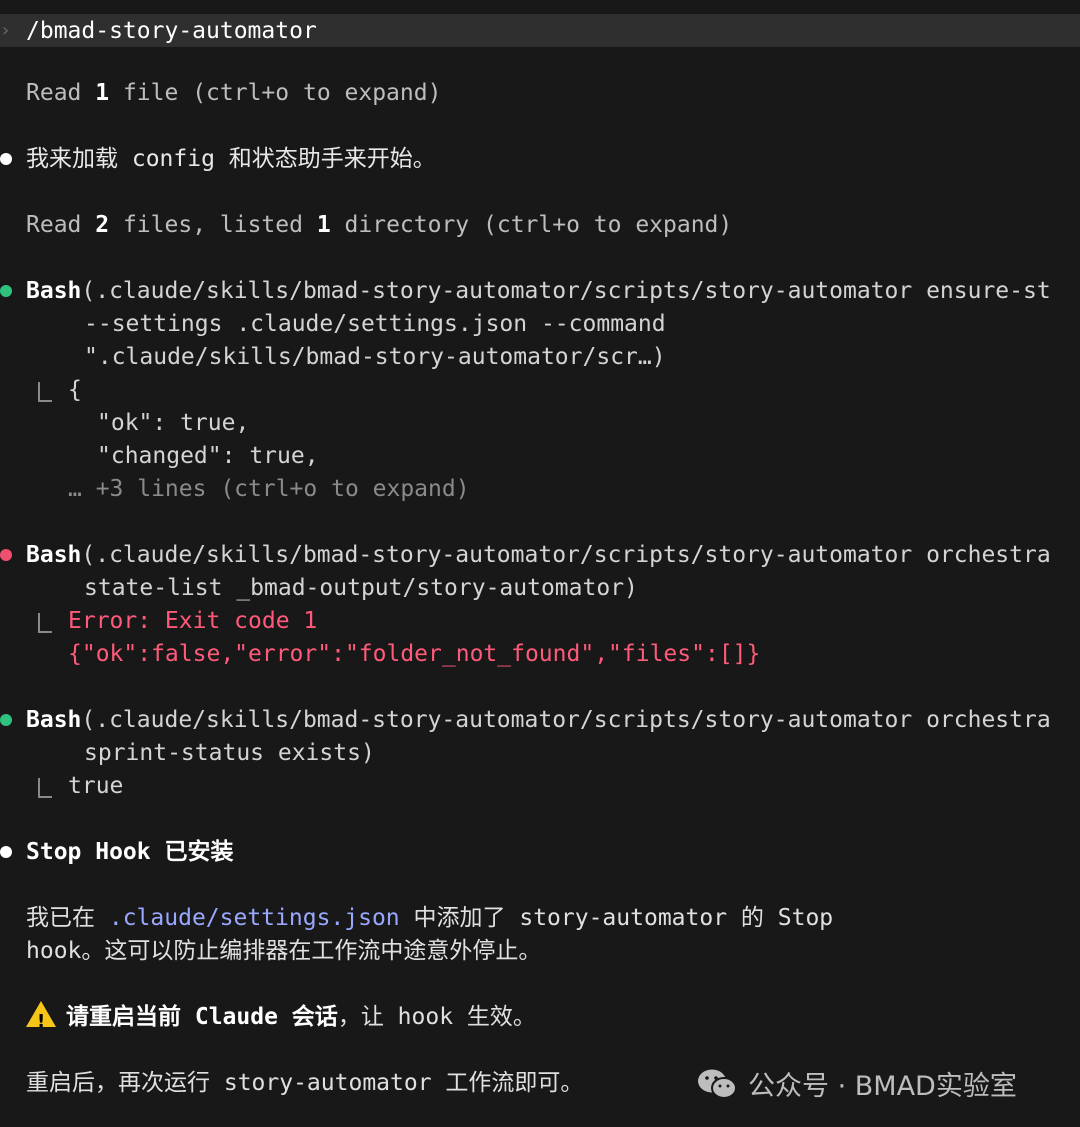 The height and width of the screenshot is (1127, 1080). What do you see at coordinates (717, 1084) in the screenshot?
I see `wechat-icon` at bounding box center [717, 1084].